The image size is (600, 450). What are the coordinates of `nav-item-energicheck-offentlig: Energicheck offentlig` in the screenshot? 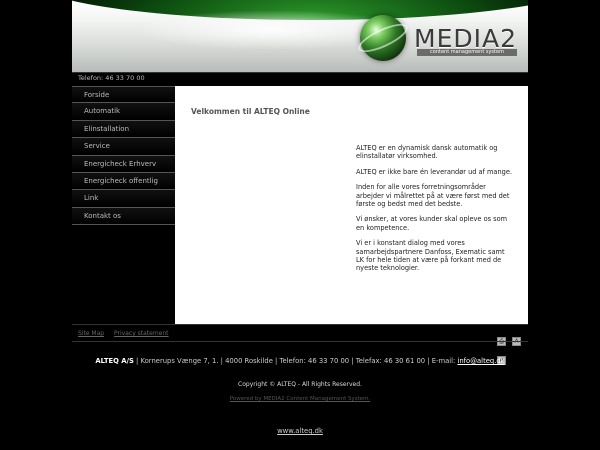 It's located at (123, 181).